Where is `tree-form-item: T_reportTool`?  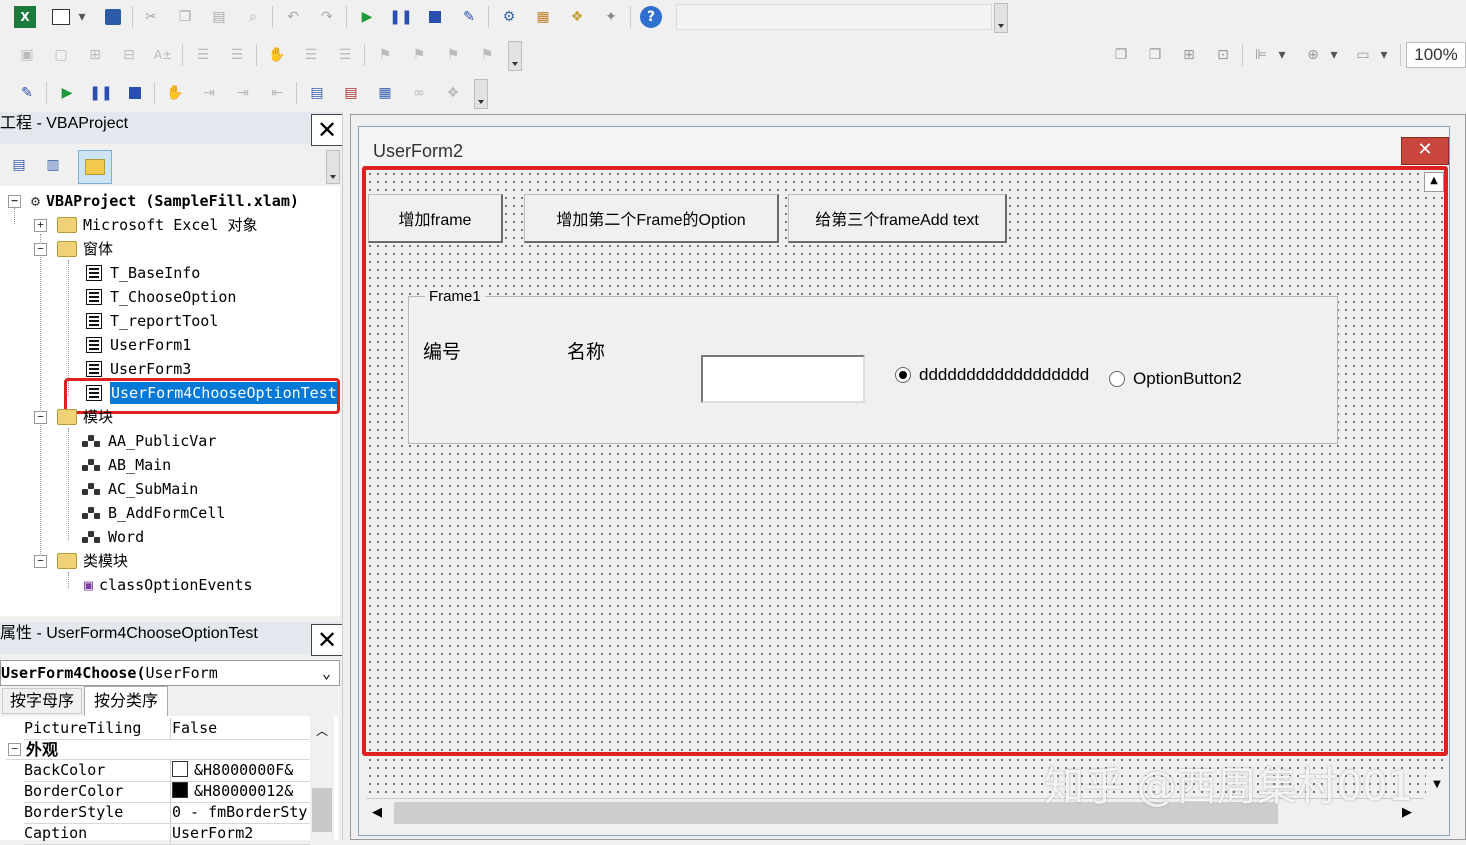 tree-form-item: T_reportTool is located at coordinates (152, 321).